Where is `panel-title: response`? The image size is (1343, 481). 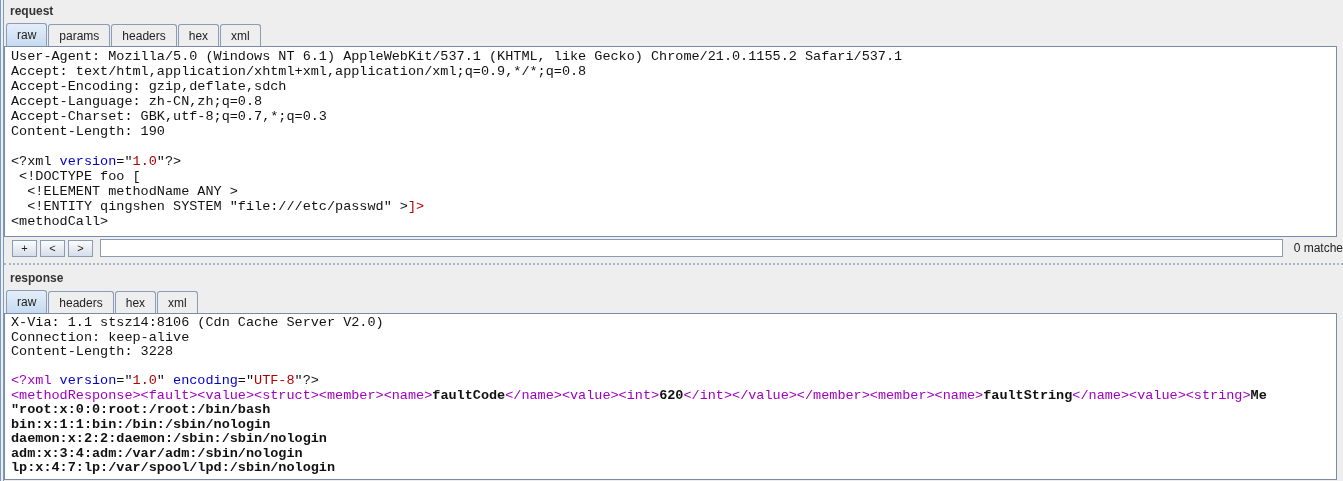 panel-title: response is located at coordinates (37, 278).